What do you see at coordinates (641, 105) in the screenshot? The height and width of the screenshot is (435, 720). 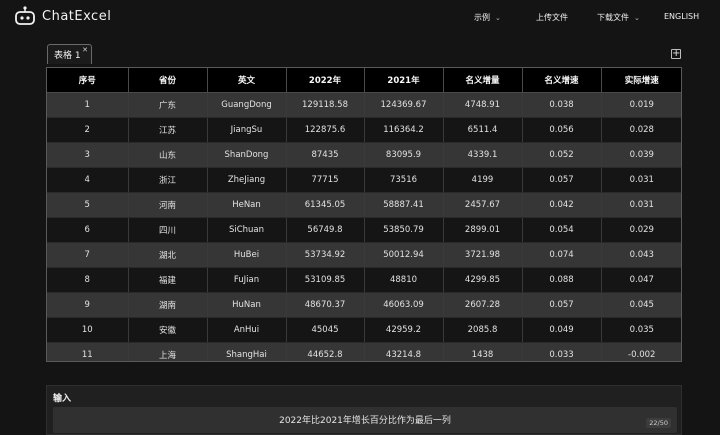 I see `table-cell: 0.019` at bounding box center [641, 105].